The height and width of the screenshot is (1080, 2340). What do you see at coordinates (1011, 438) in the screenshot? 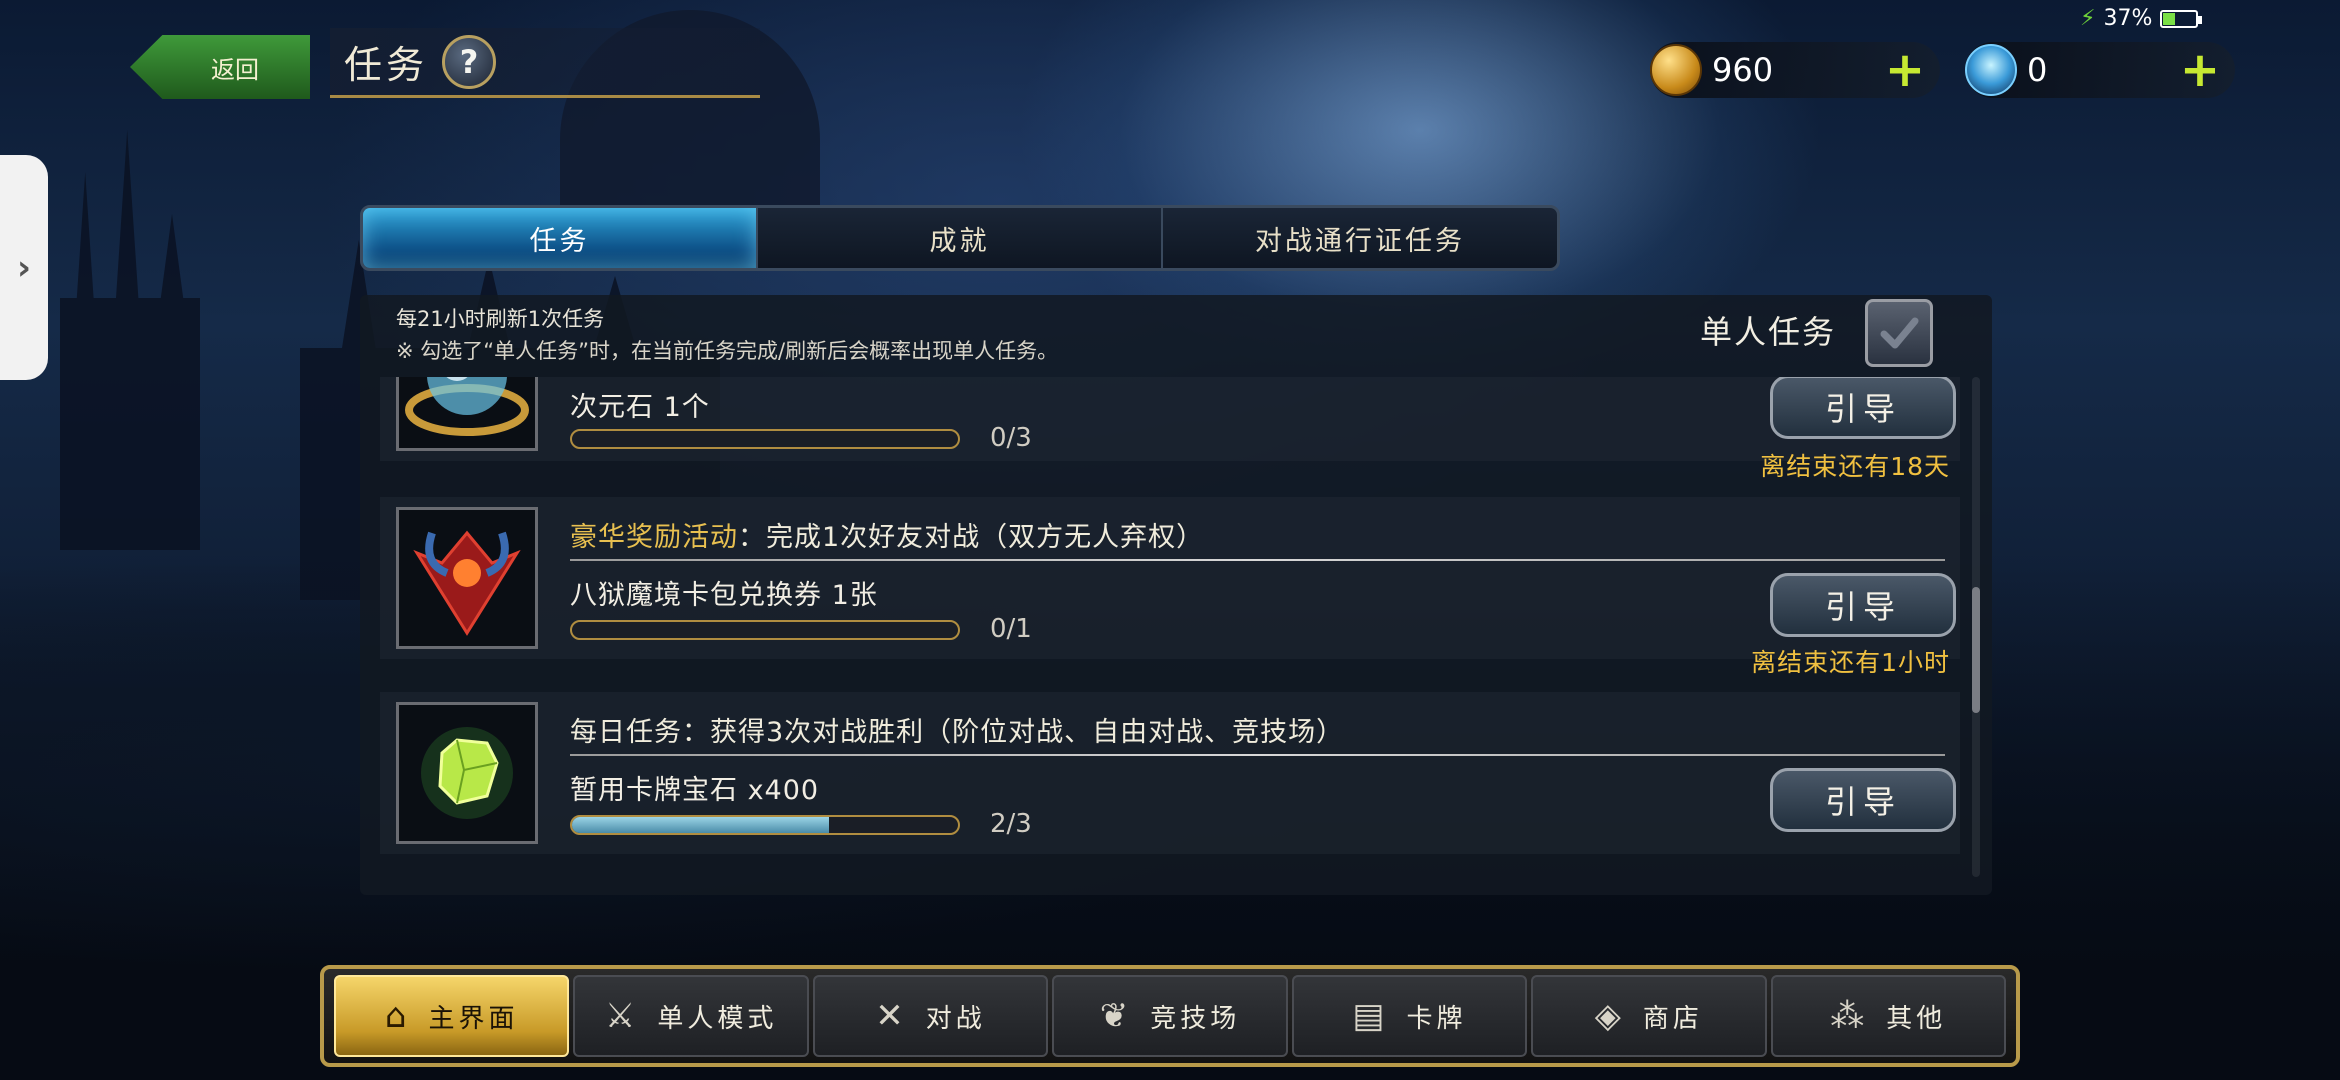
I see `task-progress-text: 0/3` at bounding box center [1011, 438].